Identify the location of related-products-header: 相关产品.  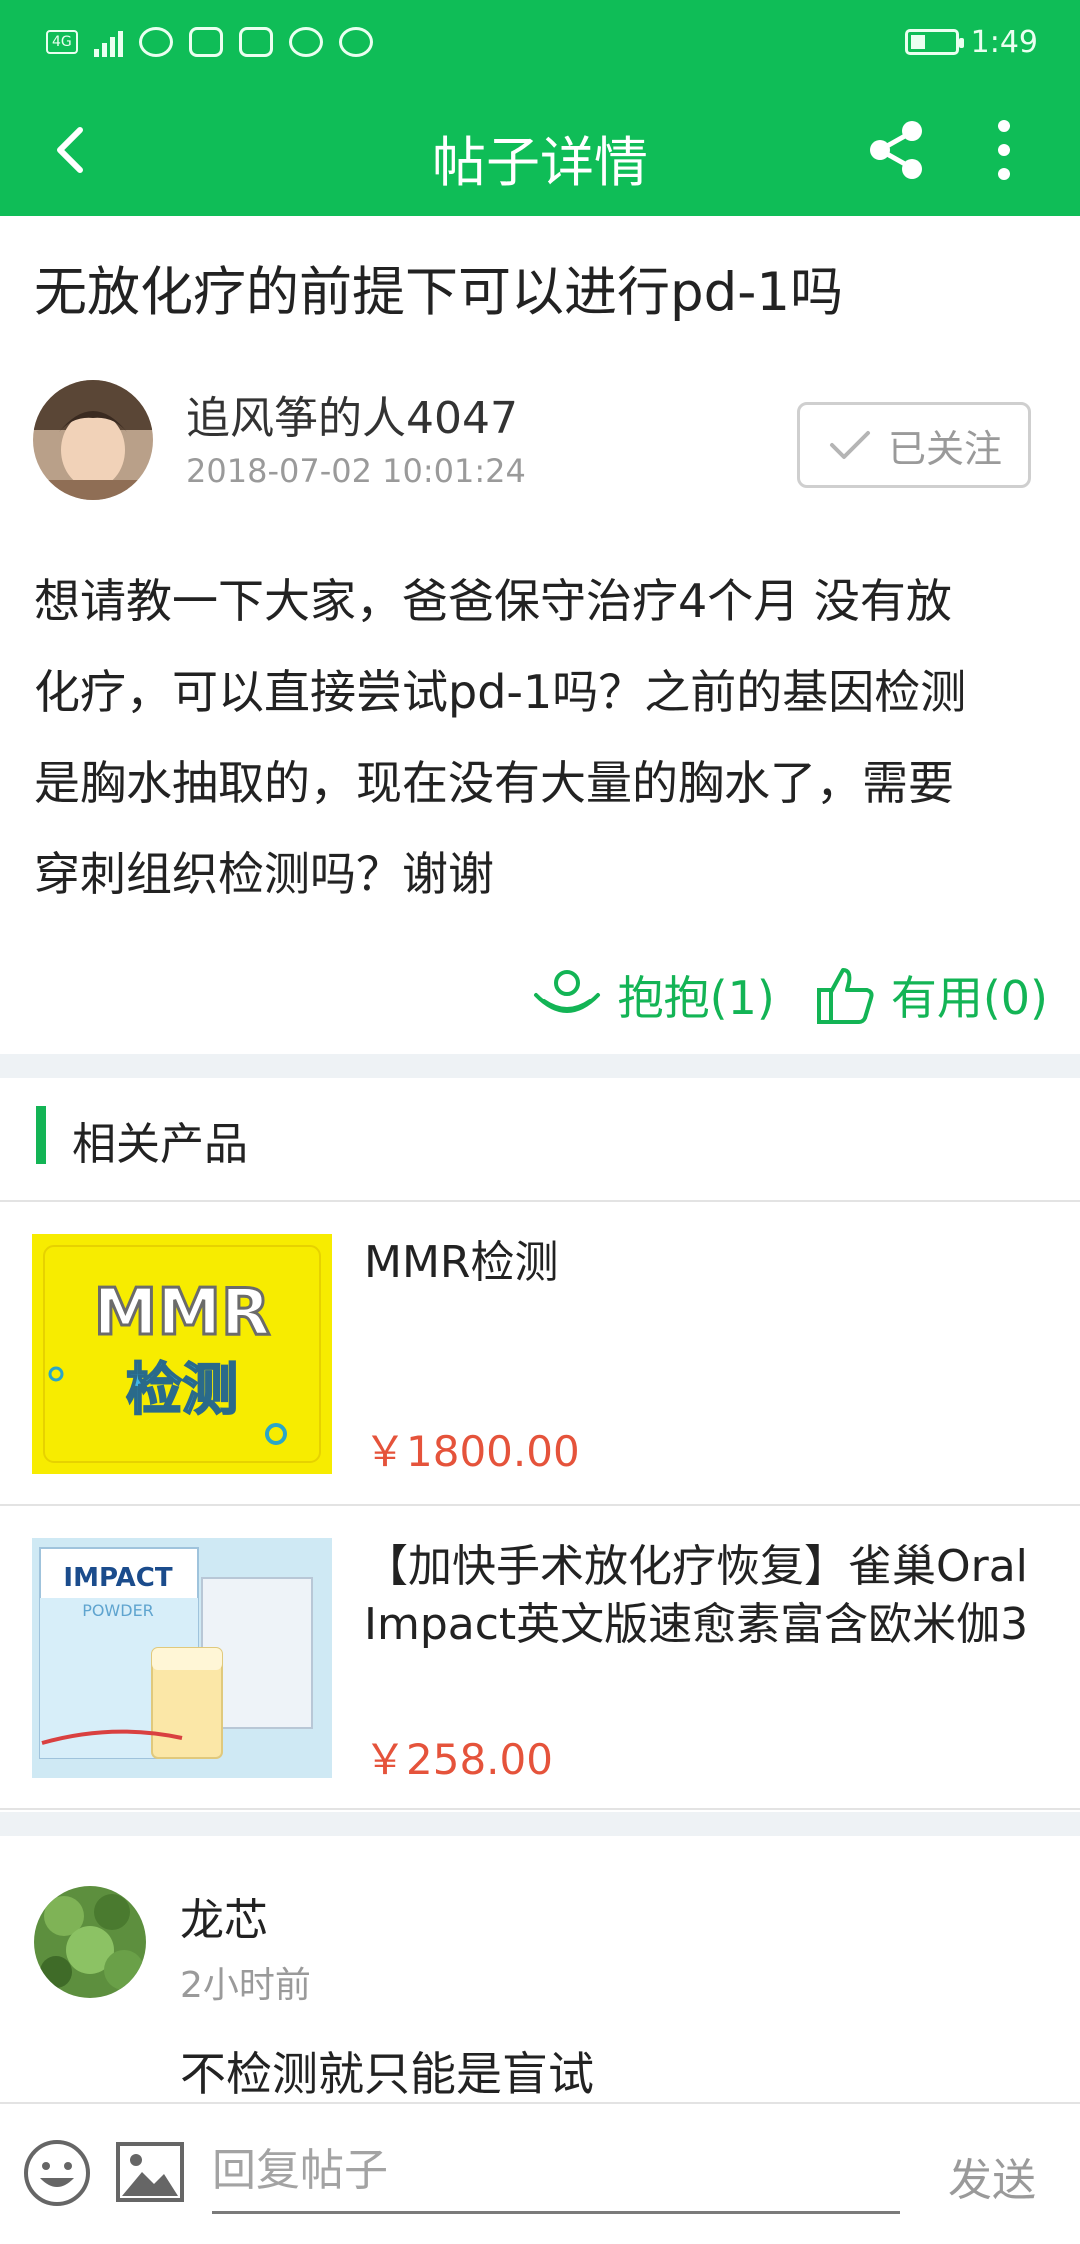
(540, 1140).